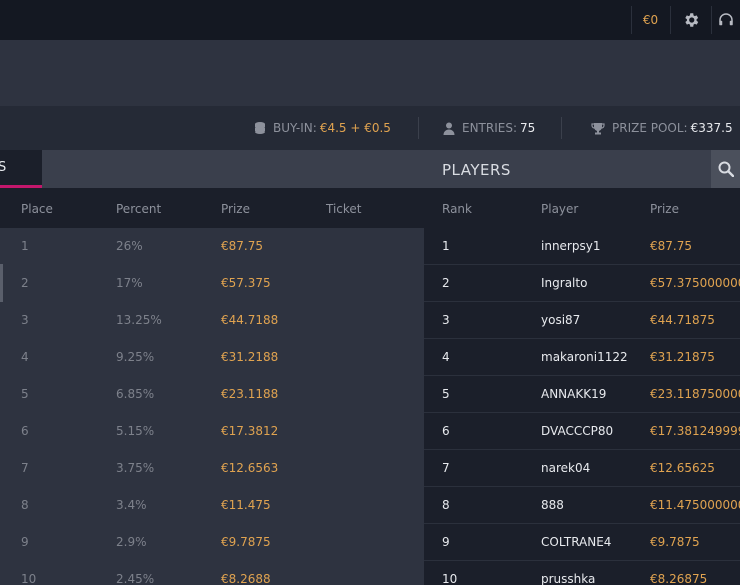  Describe the element at coordinates (212, 573) in the screenshot. I see `table-row: 10 2.45% €8.2688` at that location.